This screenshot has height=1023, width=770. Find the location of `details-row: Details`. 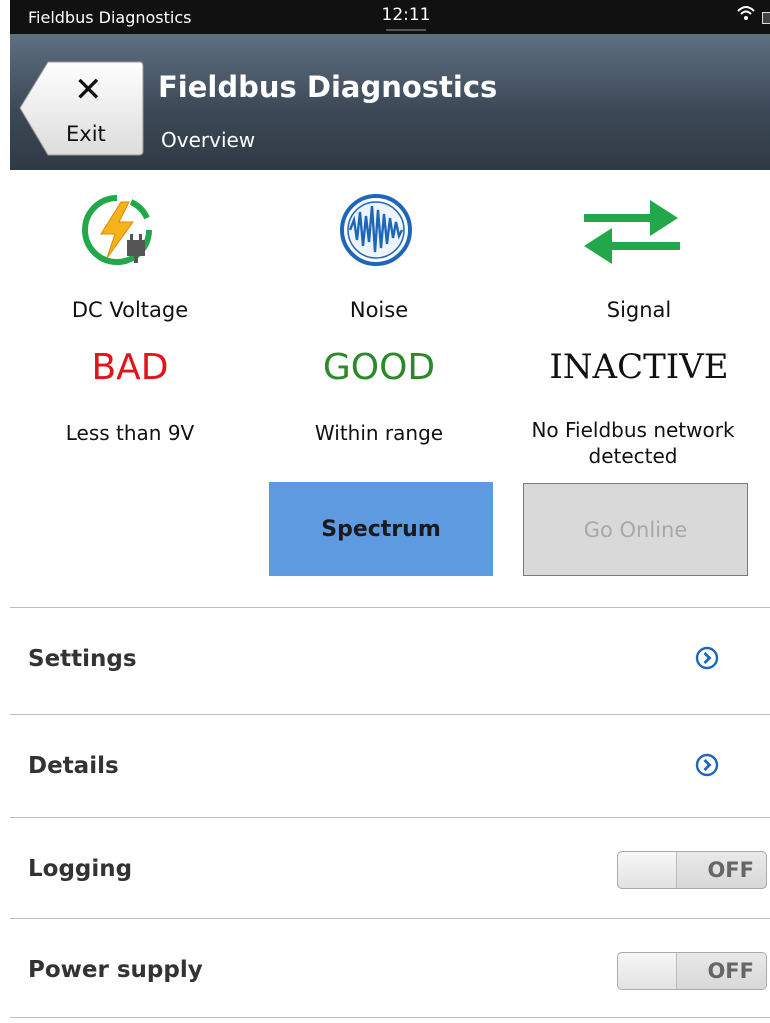

details-row: Details is located at coordinates (390, 765).